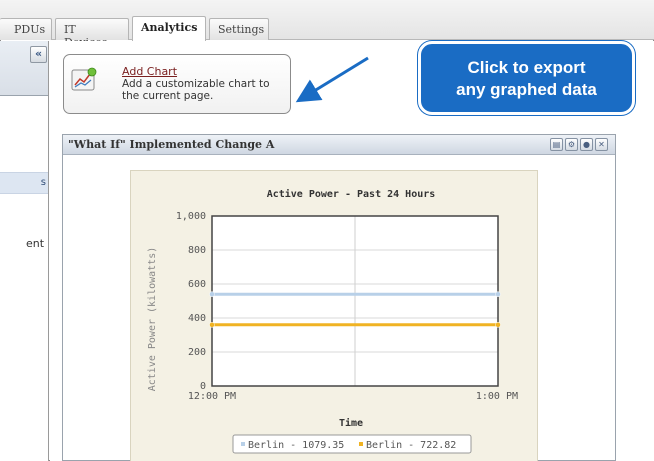 This screenshot has width=654, height=461. I want to click on y-axis-label: Active Power (kilowatts), so click(152, 319).